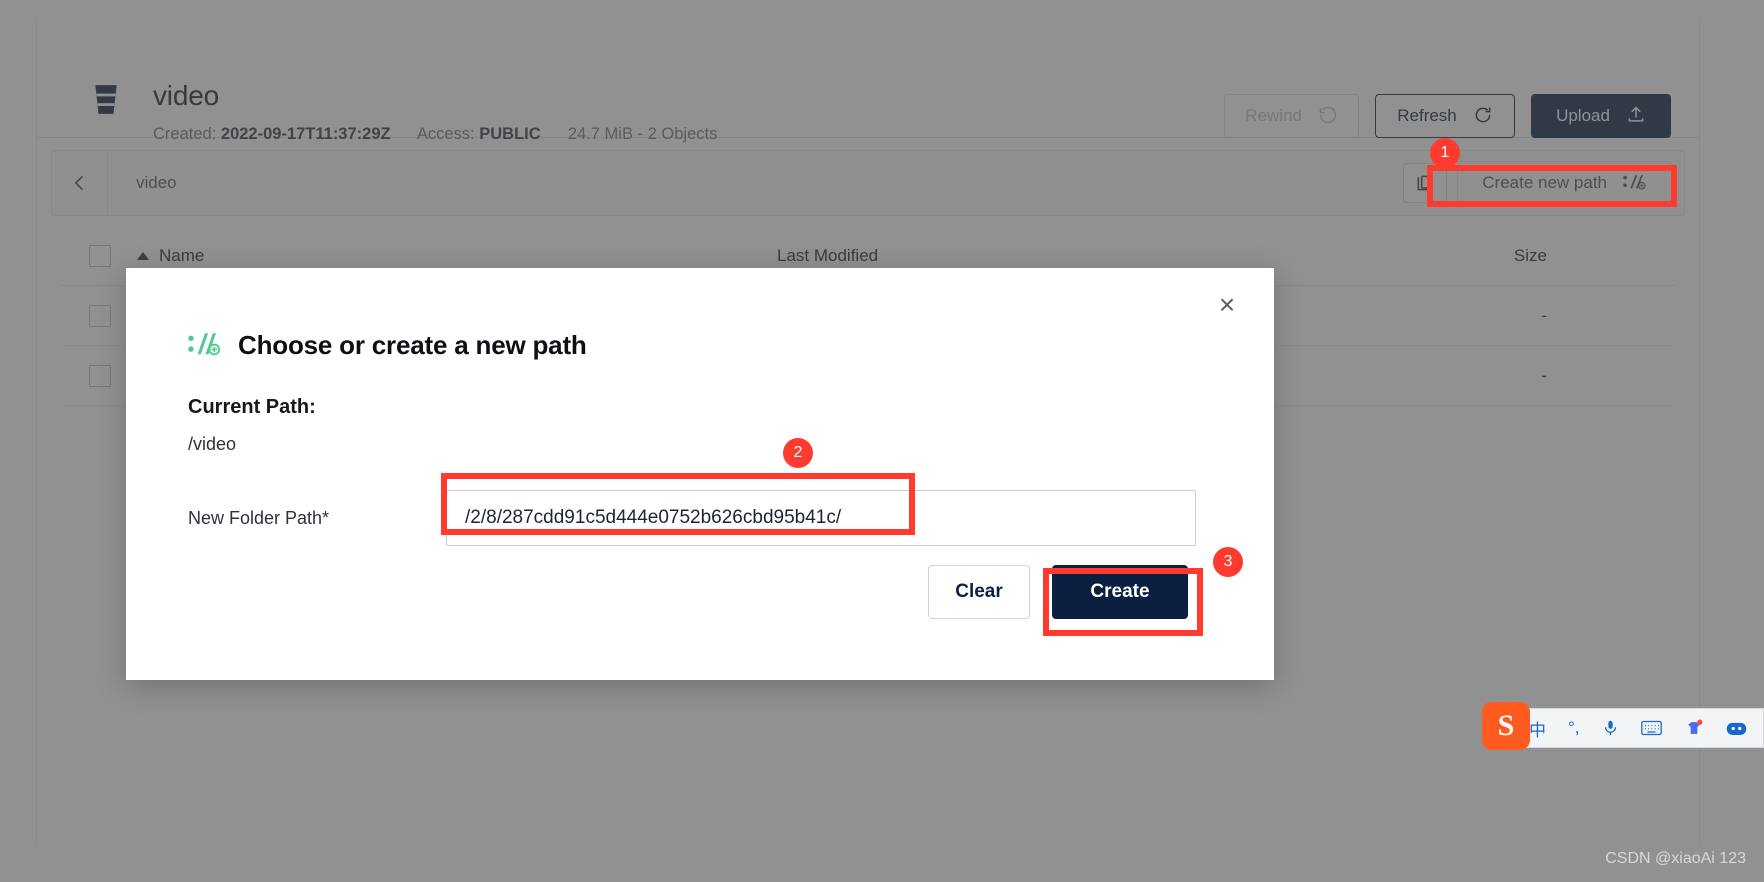  Describe the element at coordinates (1227, 305) in the screenshot. I see `close-icon: ×` at that location.